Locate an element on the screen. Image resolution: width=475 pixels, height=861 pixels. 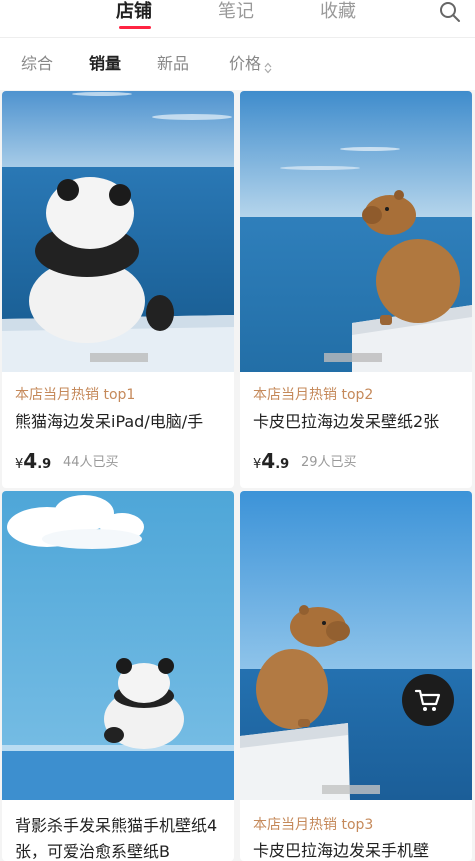
top-tab-bar: 店铺 笔记 收藏 is located at coordinates (237, 19).